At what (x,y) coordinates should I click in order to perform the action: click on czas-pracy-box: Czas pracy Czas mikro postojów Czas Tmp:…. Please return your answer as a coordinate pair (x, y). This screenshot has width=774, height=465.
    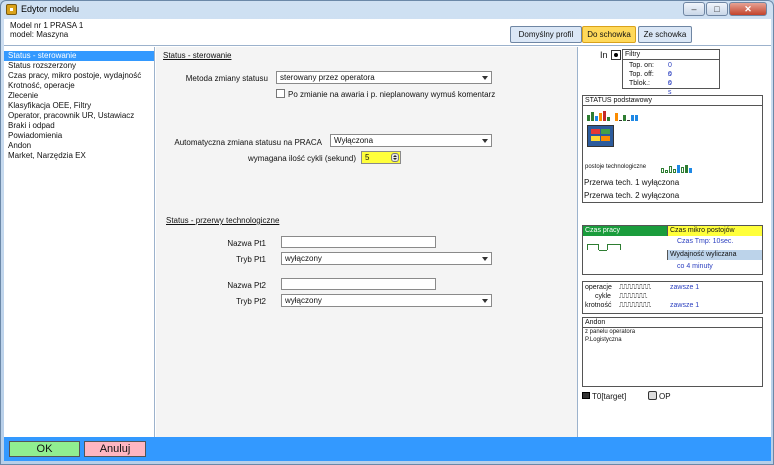
    Looking at the image, I should click on (672, 250).